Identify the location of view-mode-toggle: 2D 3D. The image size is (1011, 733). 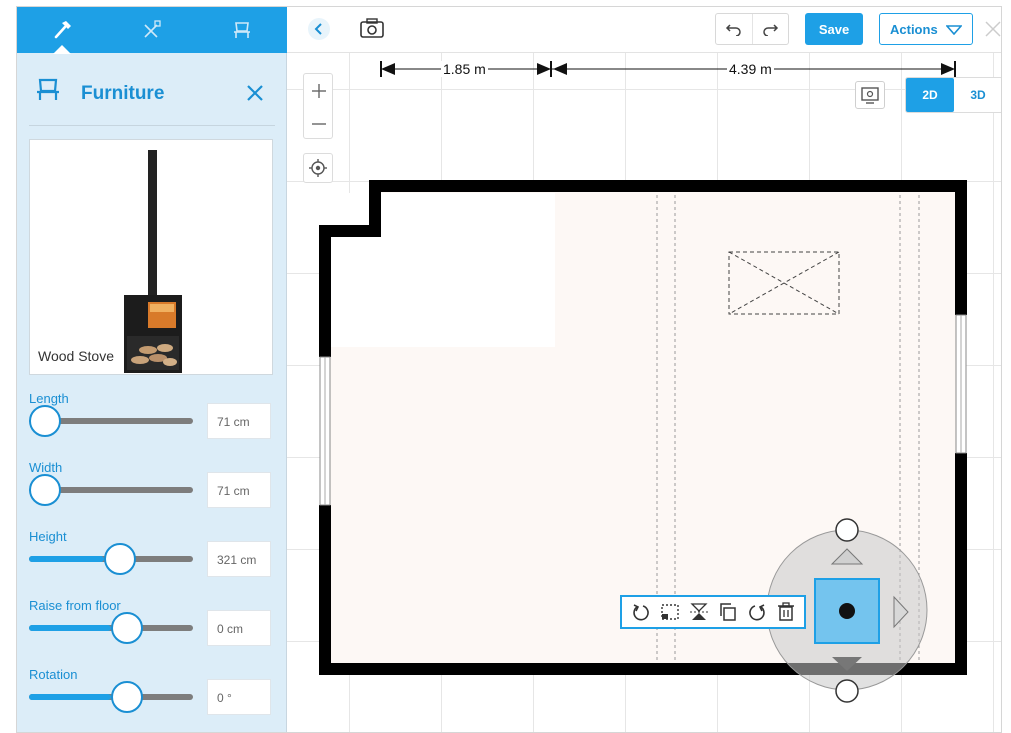
(953, 95).